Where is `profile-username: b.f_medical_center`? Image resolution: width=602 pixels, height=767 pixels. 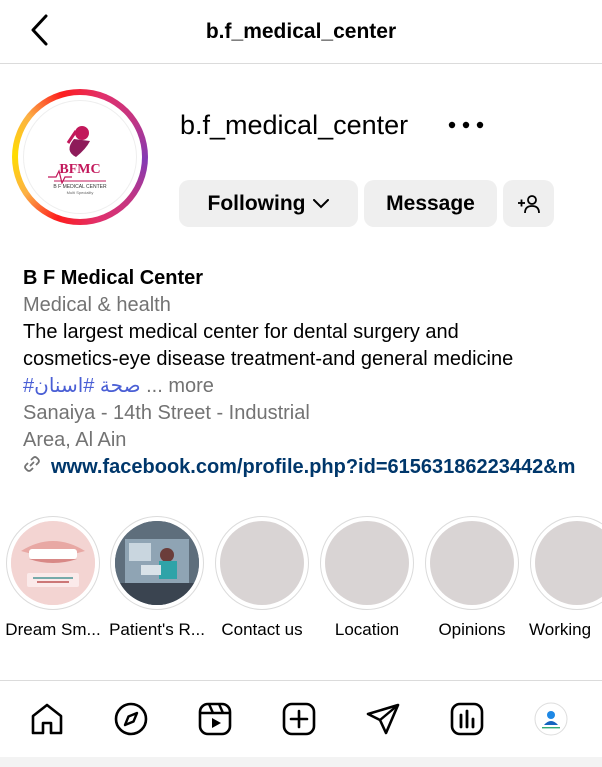 profile-username: b.f_medical_center is located at coordinates (294, 125).